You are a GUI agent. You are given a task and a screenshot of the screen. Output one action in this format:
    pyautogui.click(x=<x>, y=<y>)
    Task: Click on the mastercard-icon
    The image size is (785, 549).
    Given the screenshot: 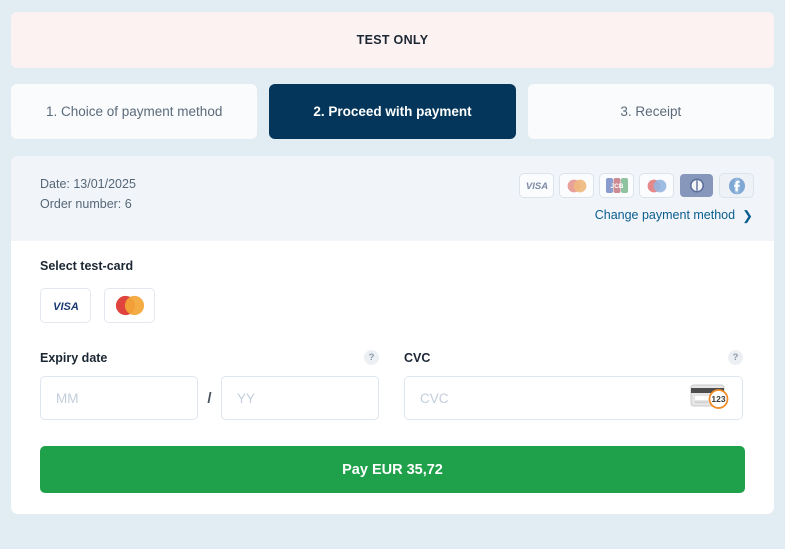 What is the action you would take?
    pyautogui.click(x=576, y=185)
    